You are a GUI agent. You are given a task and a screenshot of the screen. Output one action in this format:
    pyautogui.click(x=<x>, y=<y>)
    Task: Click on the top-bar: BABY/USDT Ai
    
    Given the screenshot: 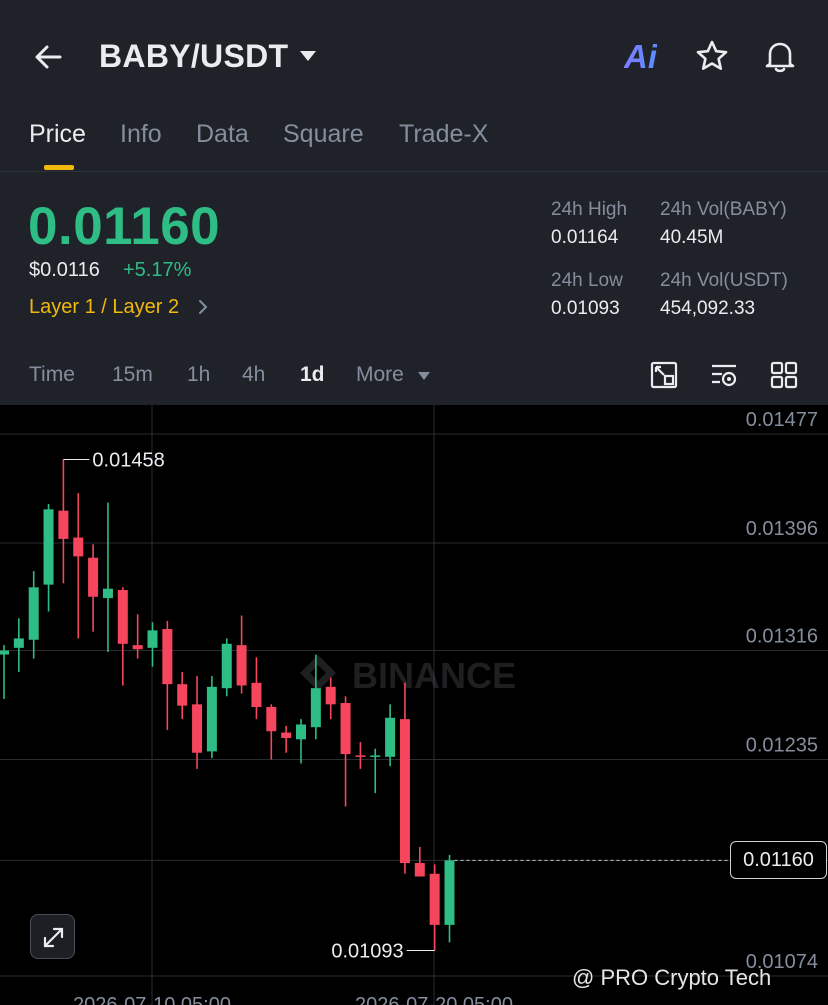 What is the action you would take?
    pyautogui.click(x=414, y=55)
    